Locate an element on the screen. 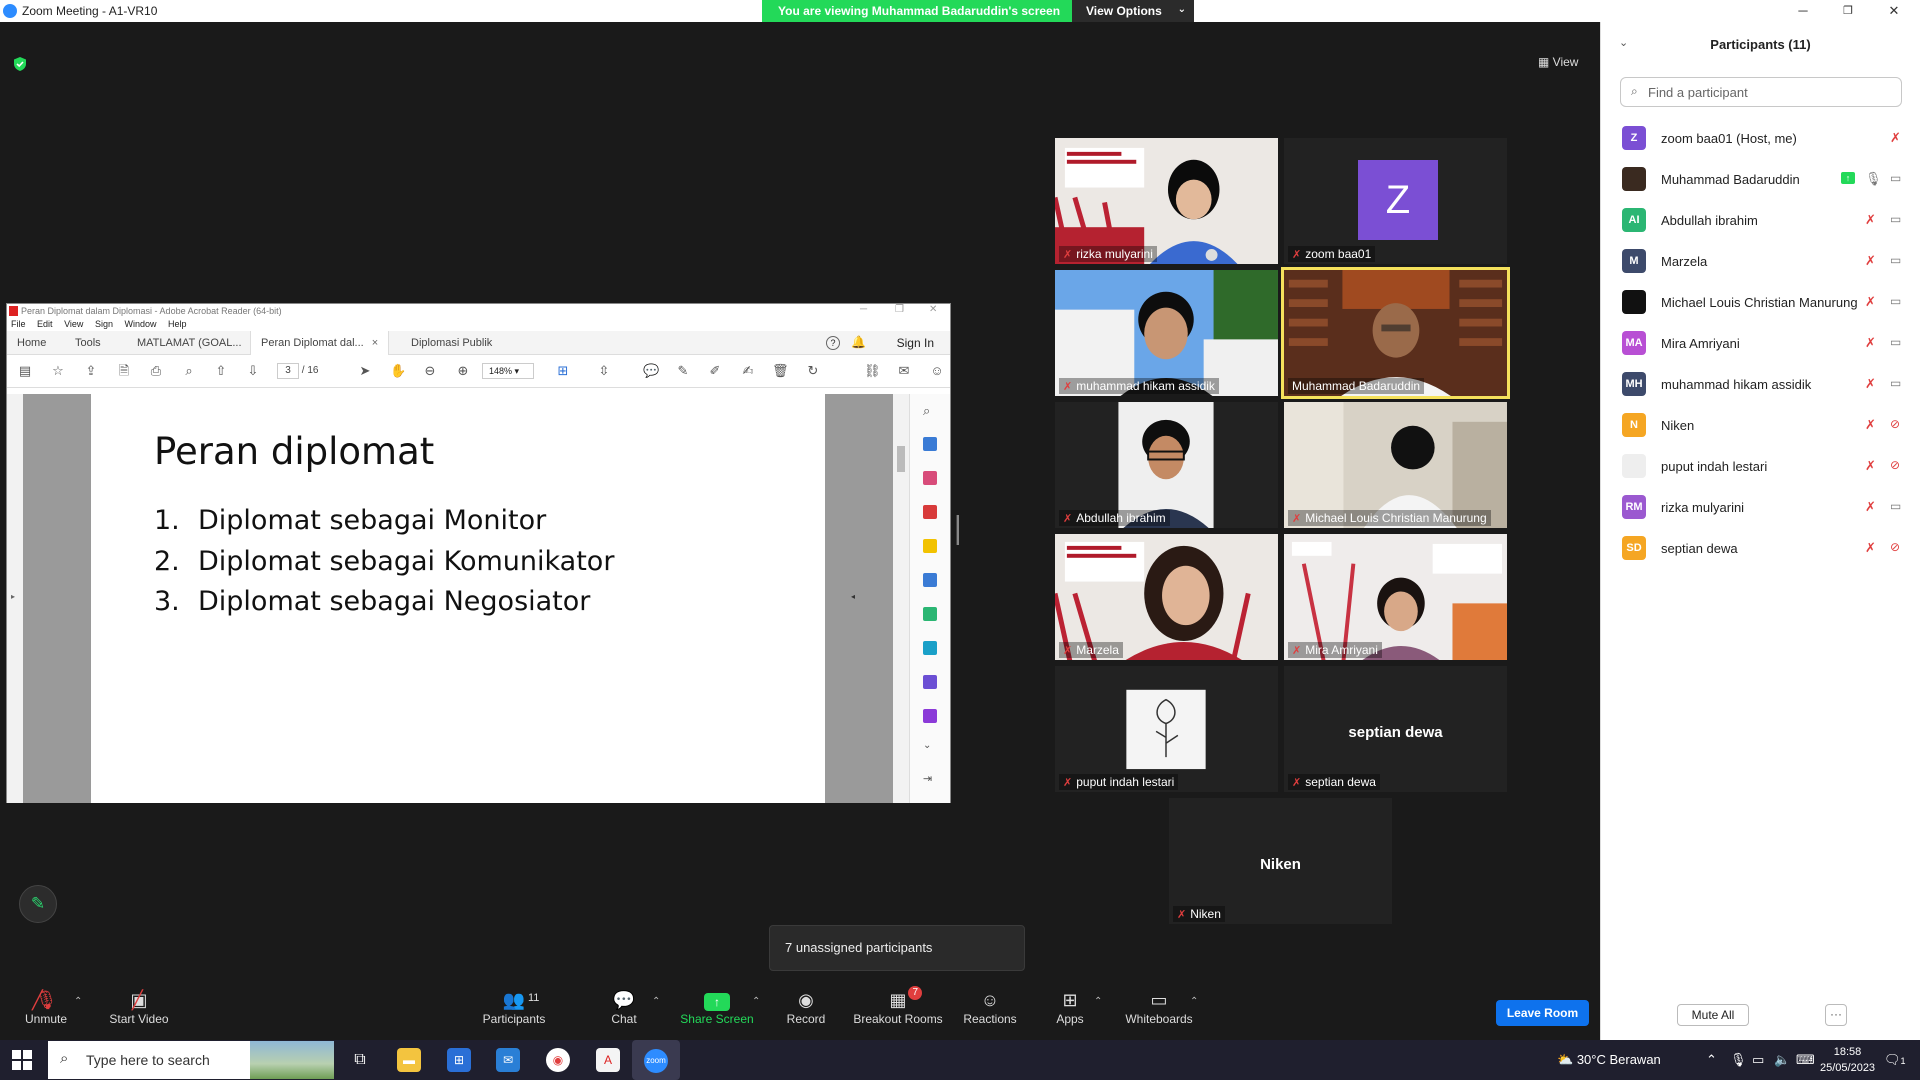  zoom-in-icon: ⊕ is located at coordinates (463, 371).